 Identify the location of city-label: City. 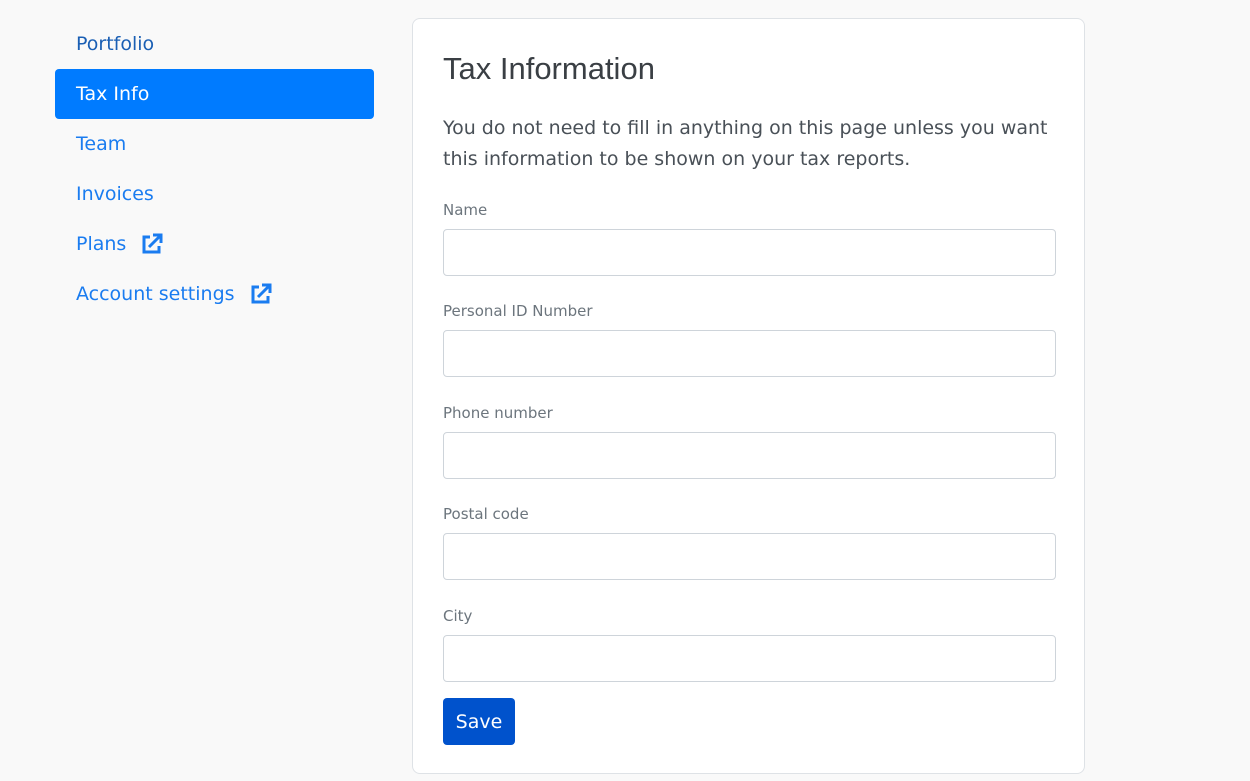
(458, 616).